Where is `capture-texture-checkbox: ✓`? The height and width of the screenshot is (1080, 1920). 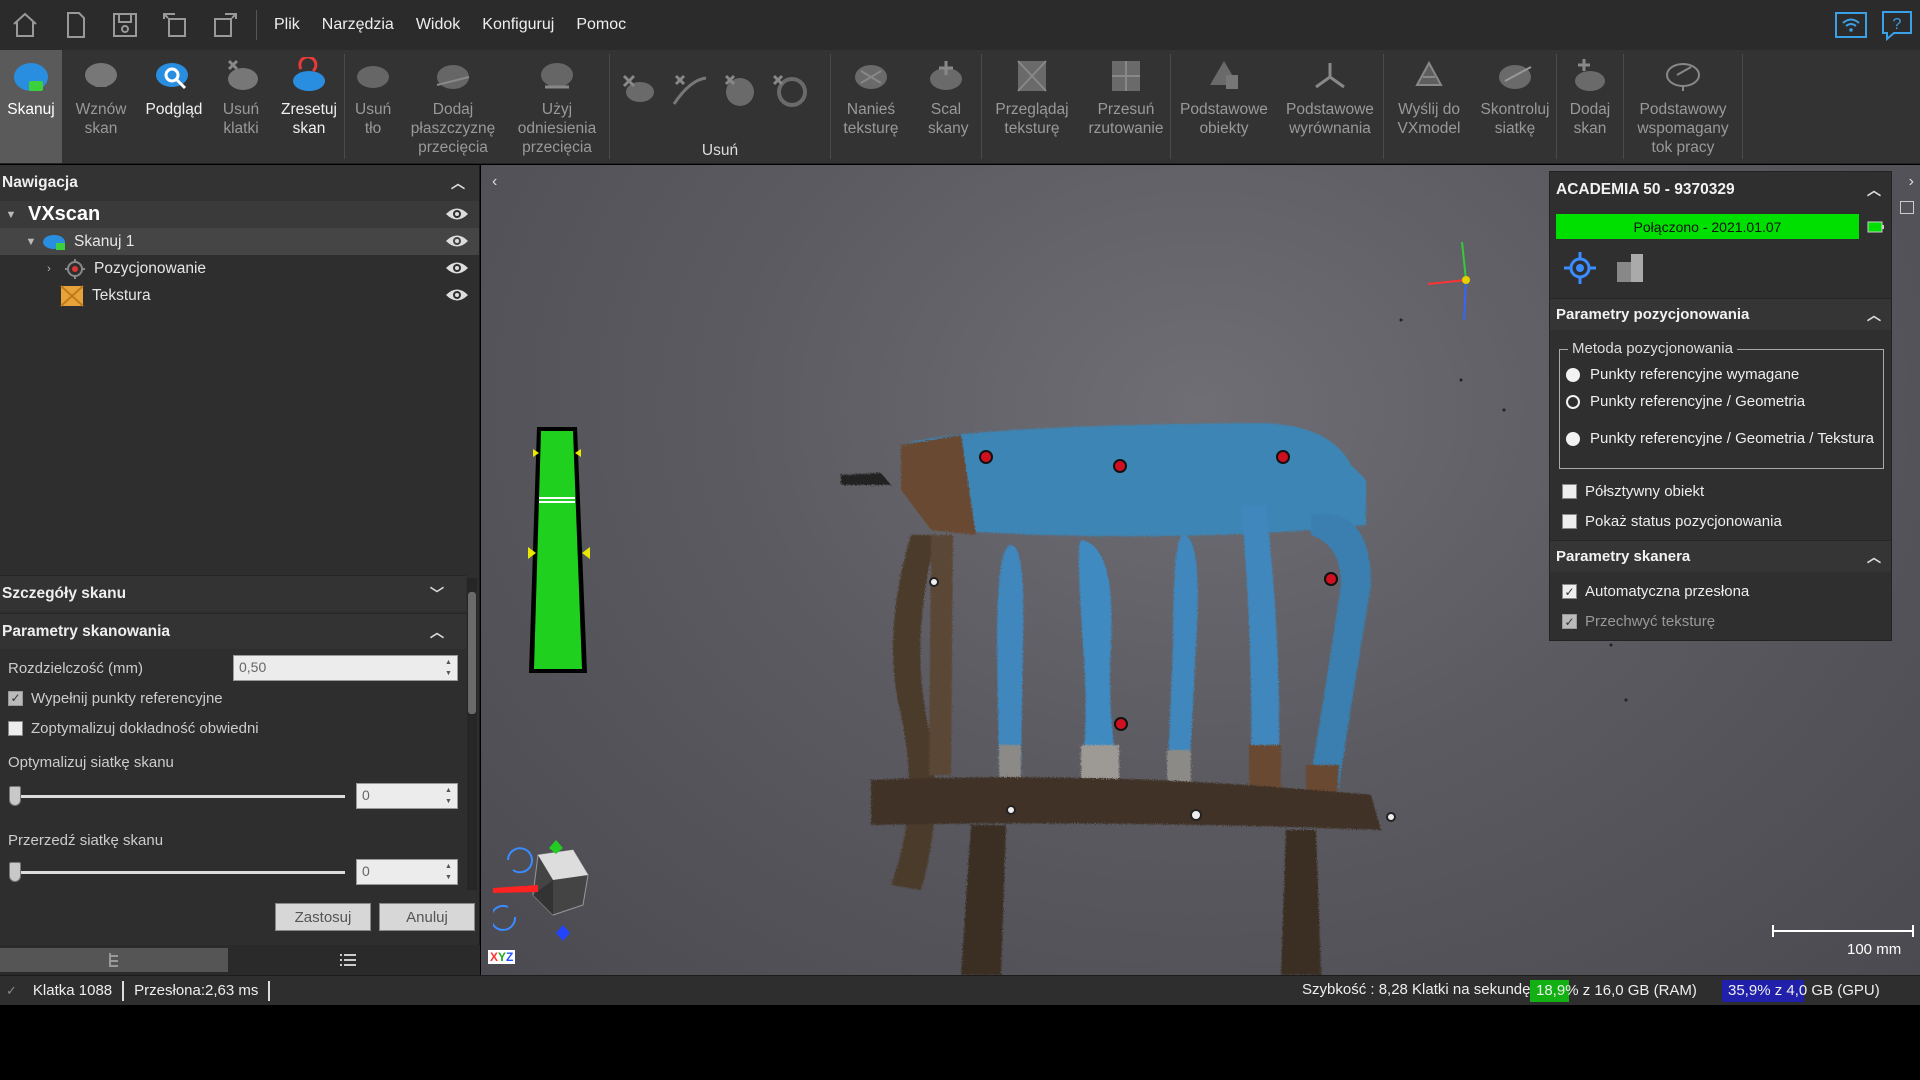 capture-texture-checkbox: ✓ is located at coordinates (1569, 621).